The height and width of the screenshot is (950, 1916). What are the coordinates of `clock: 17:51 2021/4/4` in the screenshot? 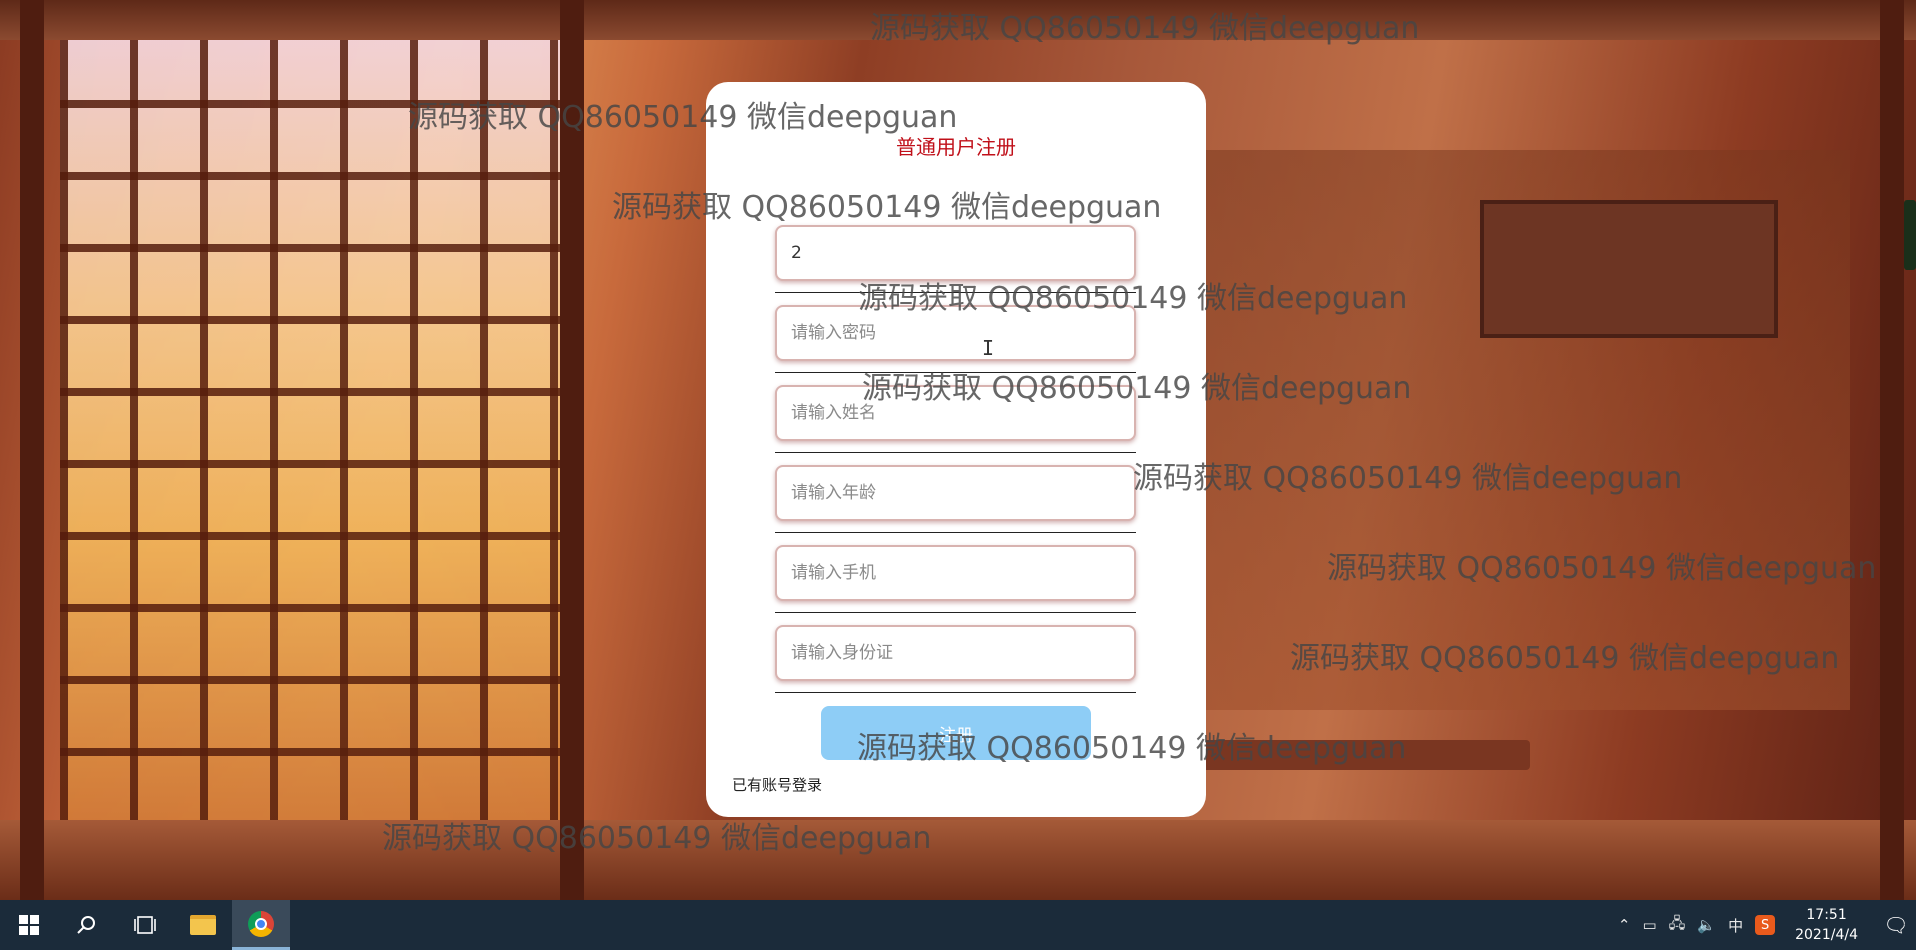 It's located at (1826, 925).